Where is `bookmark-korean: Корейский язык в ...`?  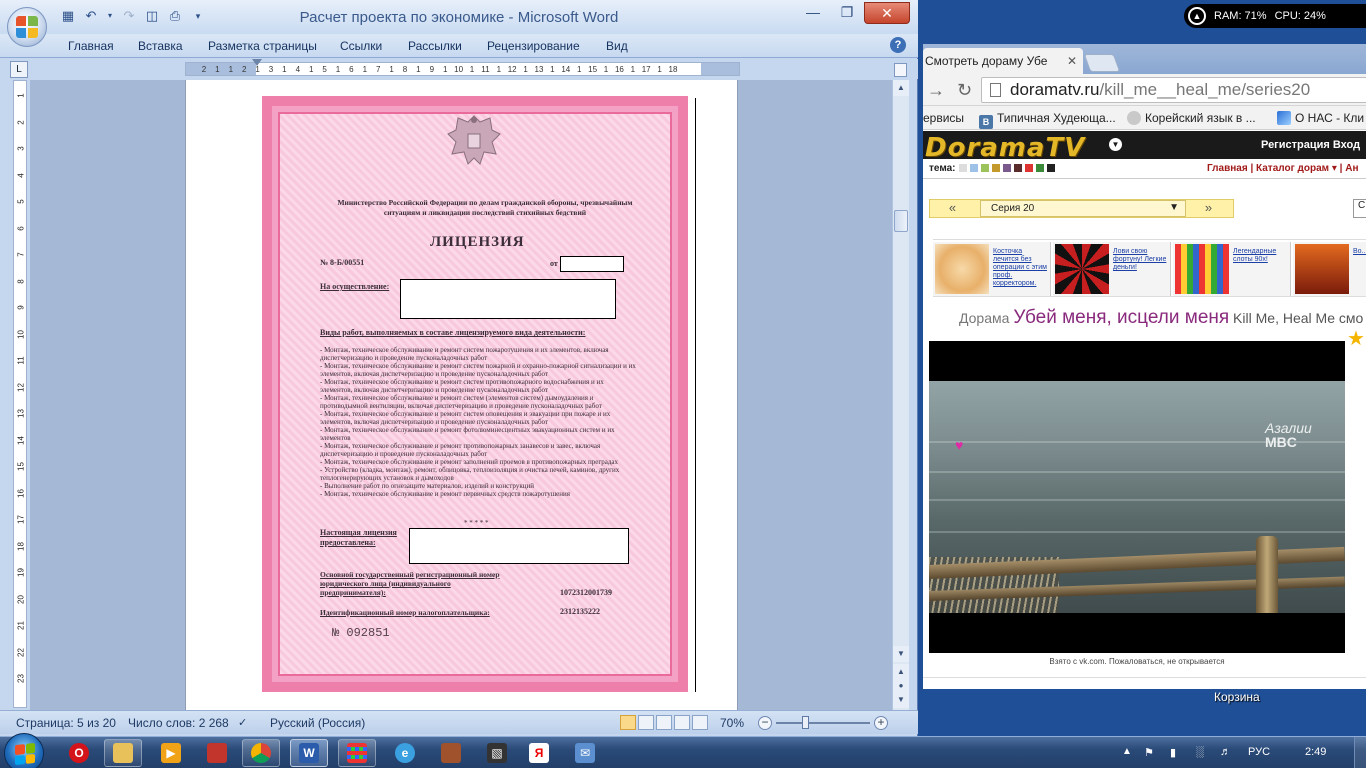 bookmark-korean: Корейский язык в ... is located at coordinates (1191, 118).